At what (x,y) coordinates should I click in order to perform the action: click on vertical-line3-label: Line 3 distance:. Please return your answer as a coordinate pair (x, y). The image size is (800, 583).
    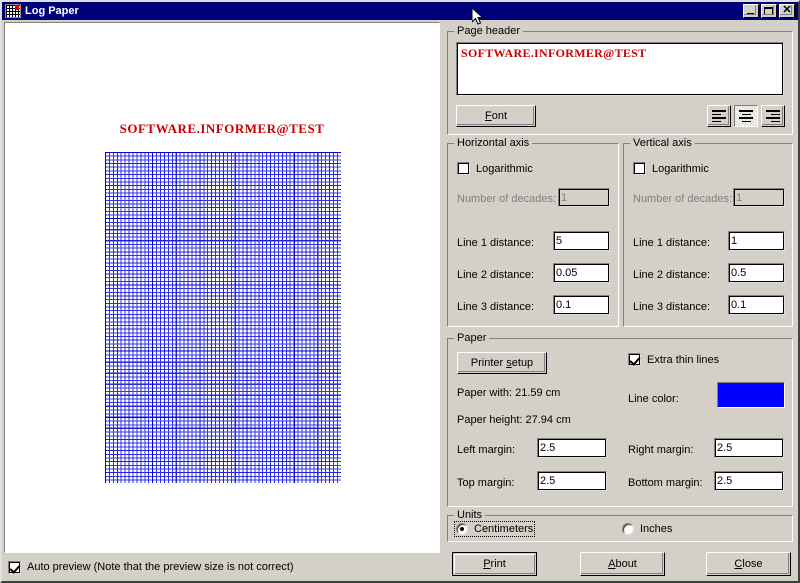
    Looking at the image, I should click on (672, 307).